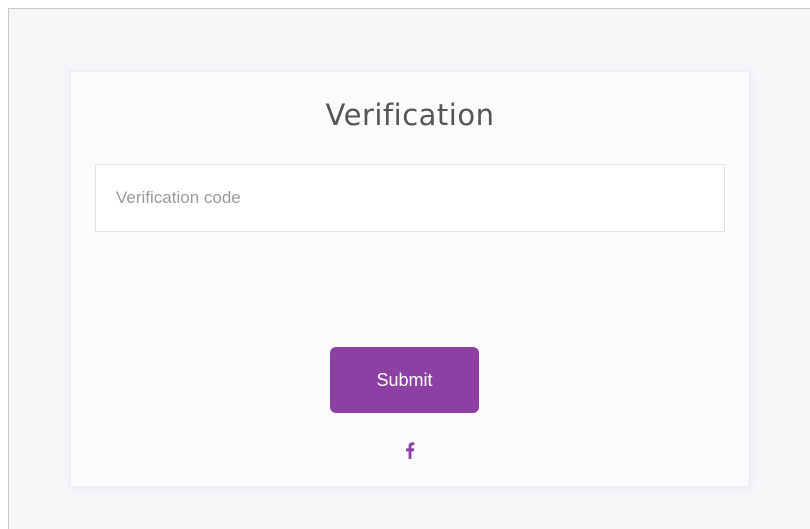 The height and width of the screenshot is (529, 810). Describe the element at coordinates (404, 380) in the screenshot. I see `submit-button: Submit` at that location.